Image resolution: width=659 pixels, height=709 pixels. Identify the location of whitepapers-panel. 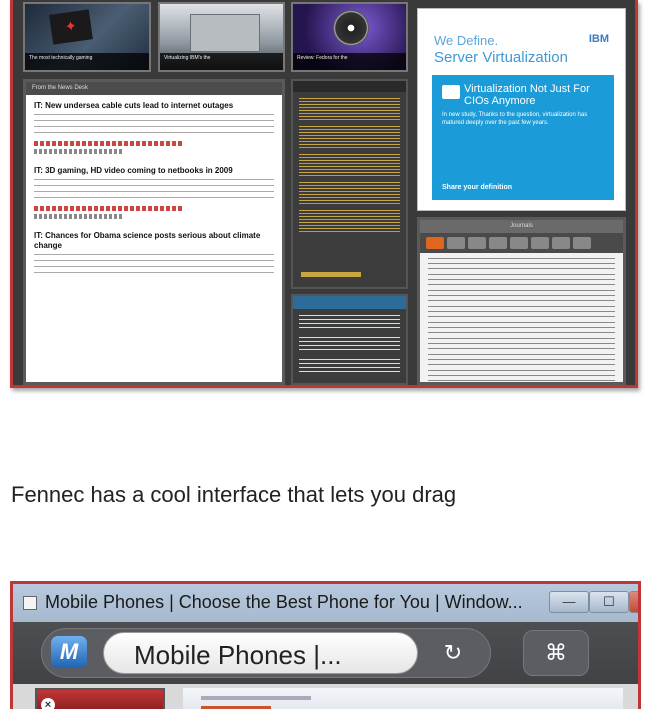
(349, 339).